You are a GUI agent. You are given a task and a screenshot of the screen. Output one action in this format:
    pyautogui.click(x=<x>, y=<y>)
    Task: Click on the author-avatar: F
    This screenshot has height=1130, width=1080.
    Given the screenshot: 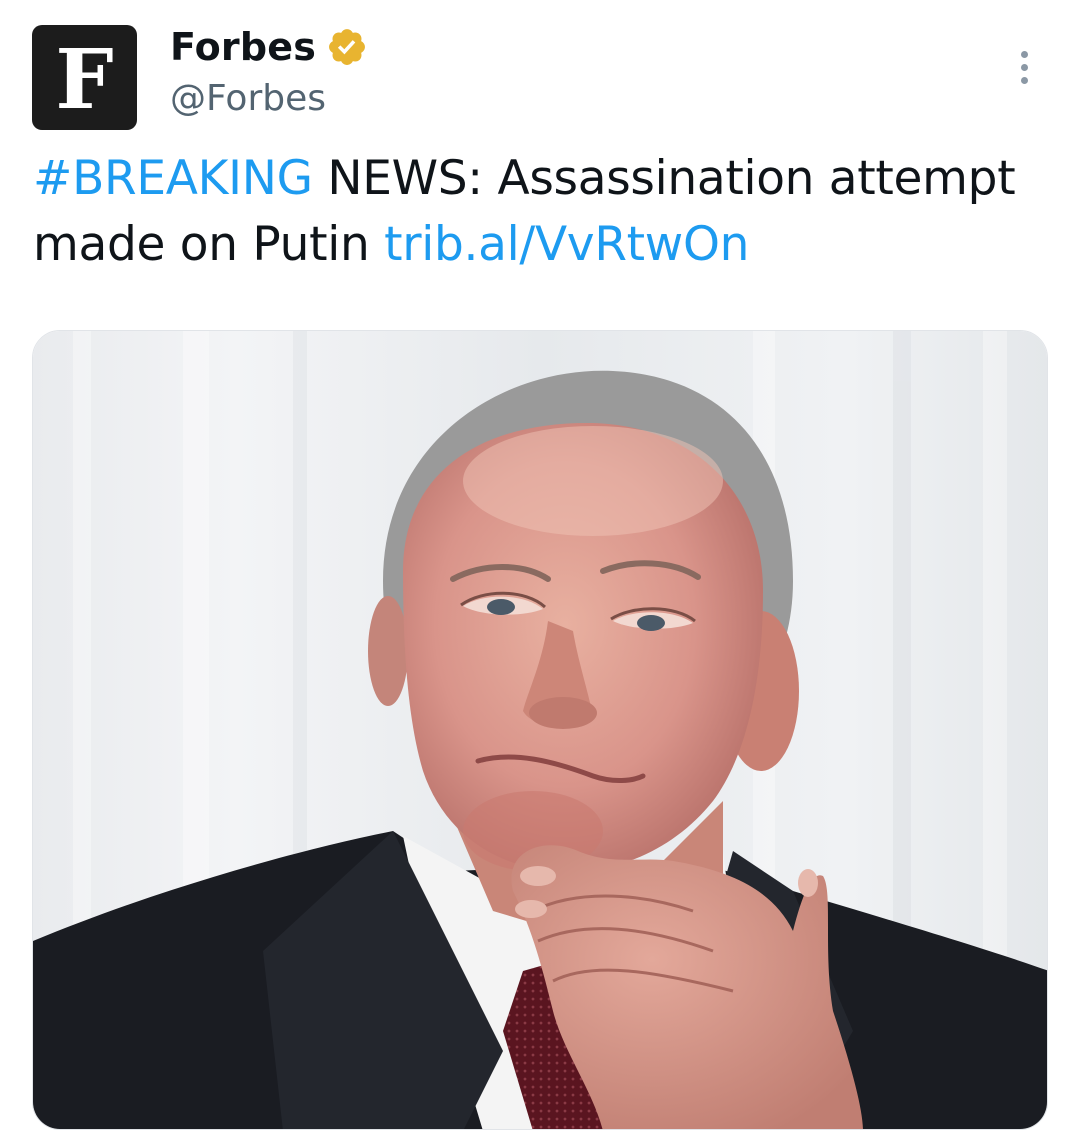 What is the action you would take?
    pyautogui.click(x=84, y=77)
    